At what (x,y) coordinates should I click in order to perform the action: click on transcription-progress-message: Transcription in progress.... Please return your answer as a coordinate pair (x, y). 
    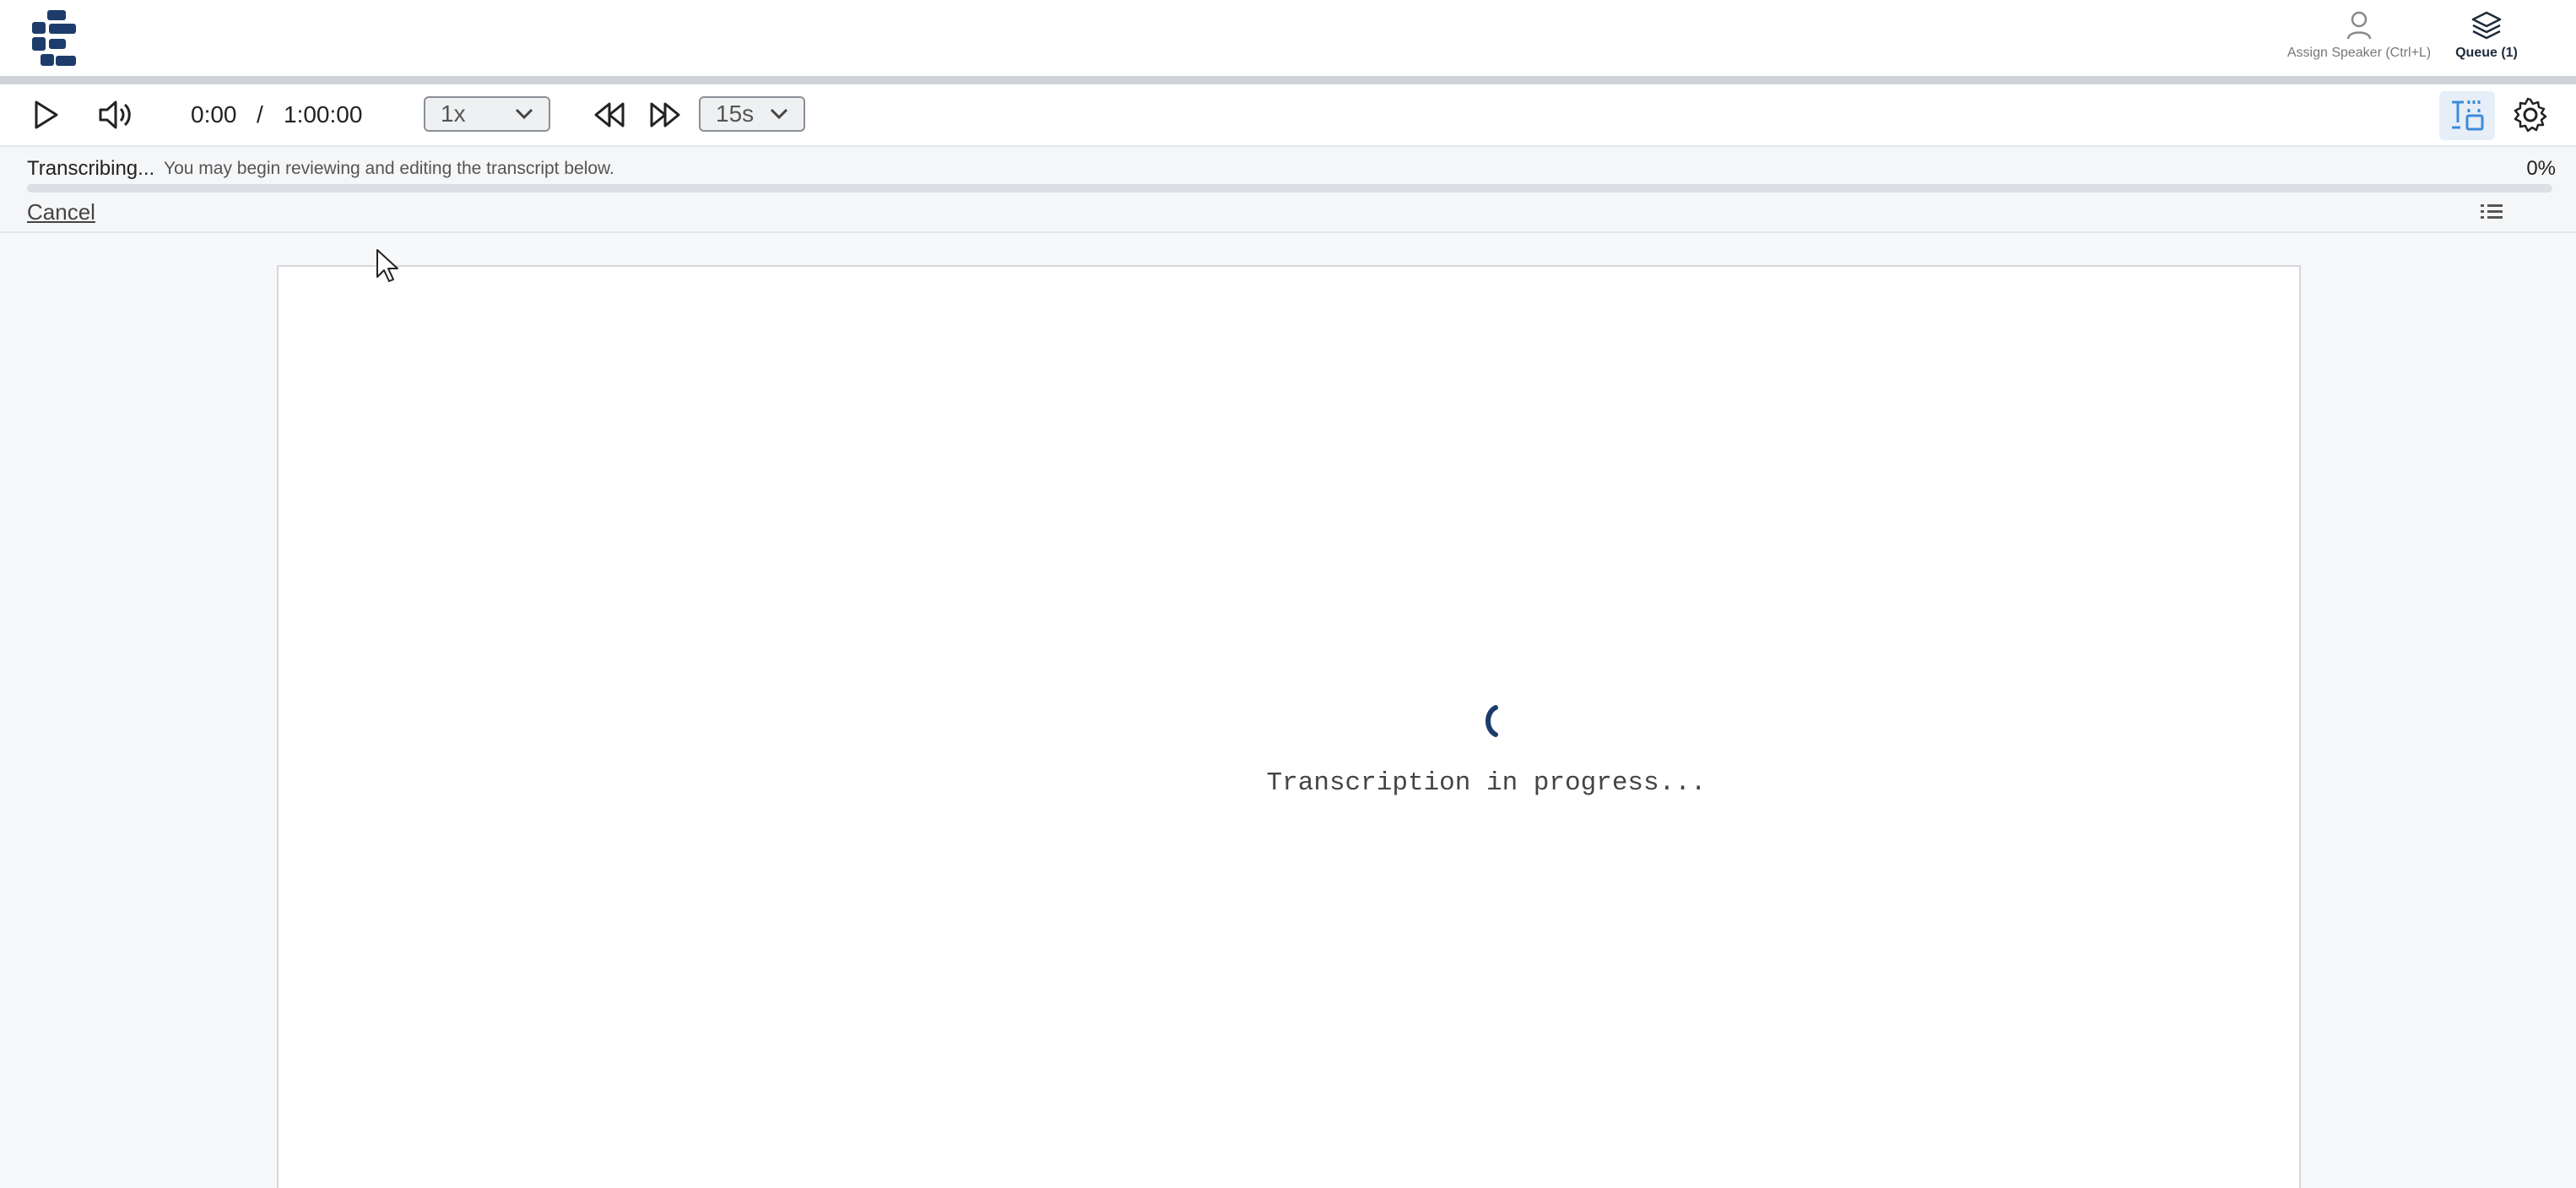
    Looking at the image, I should click on (1486, 783).